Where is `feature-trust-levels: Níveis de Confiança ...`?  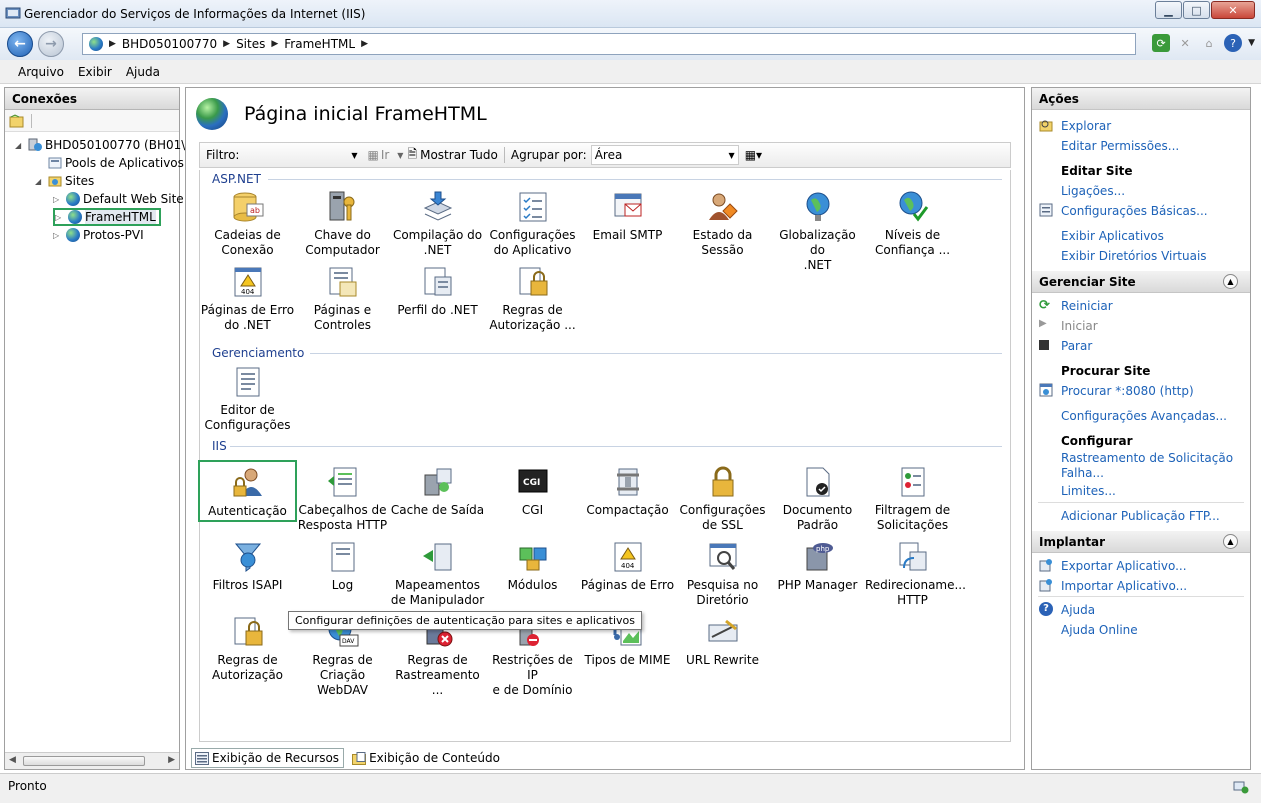
feature-trust-levels: Níveis de Confiança ... is located at coordinates (912, 224).